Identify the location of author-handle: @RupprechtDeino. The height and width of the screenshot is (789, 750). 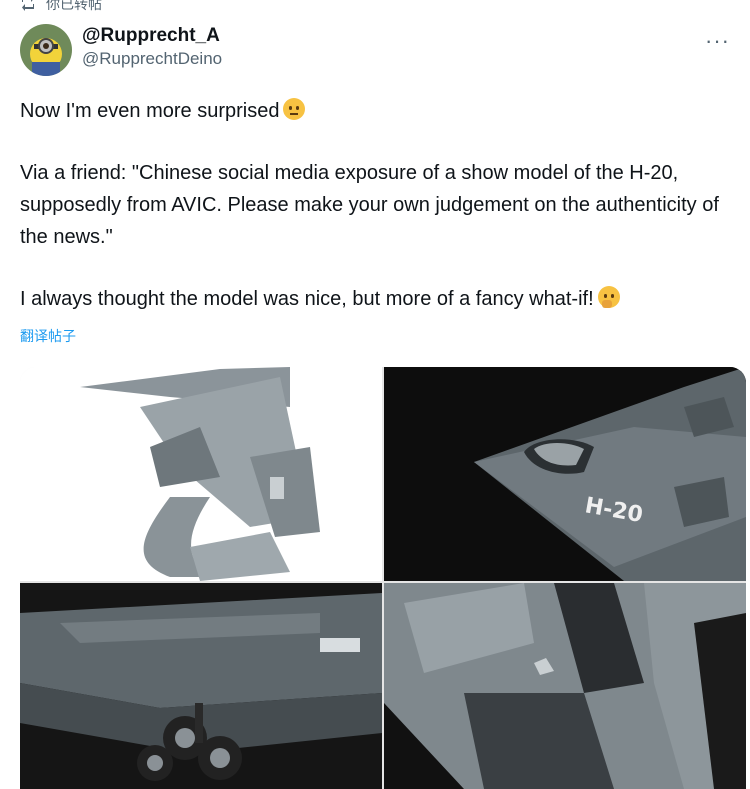
(152, 59).